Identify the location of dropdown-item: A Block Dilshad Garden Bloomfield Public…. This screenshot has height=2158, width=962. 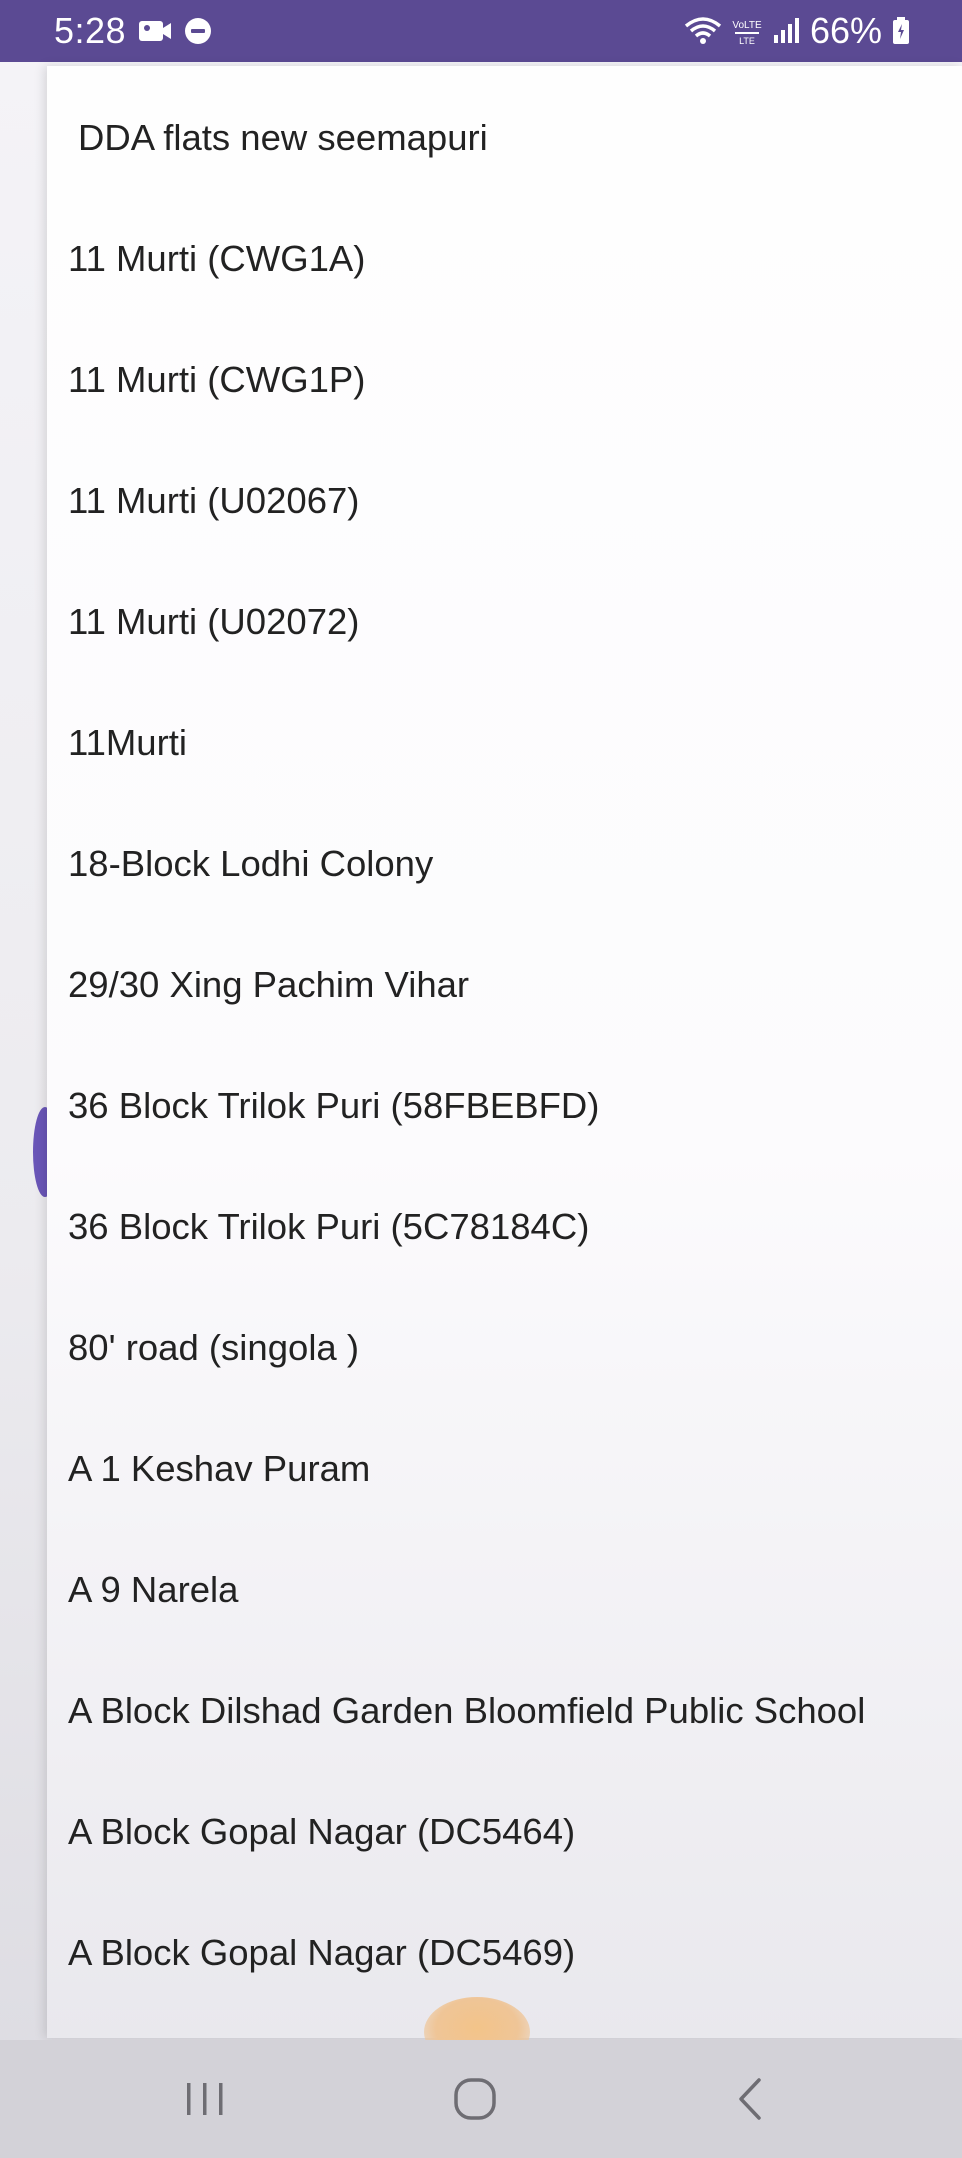
(504, 1710).